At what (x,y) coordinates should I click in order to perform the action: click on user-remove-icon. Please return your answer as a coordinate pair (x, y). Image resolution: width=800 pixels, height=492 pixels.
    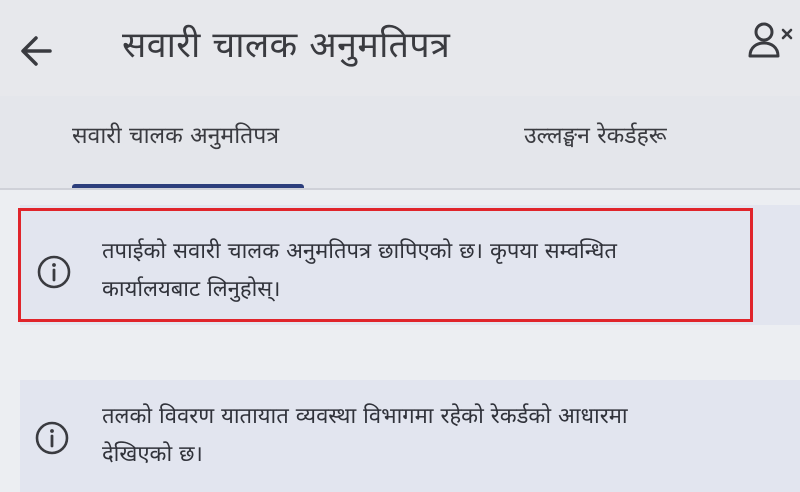
    Looking at the image, I should click on (770, 40).